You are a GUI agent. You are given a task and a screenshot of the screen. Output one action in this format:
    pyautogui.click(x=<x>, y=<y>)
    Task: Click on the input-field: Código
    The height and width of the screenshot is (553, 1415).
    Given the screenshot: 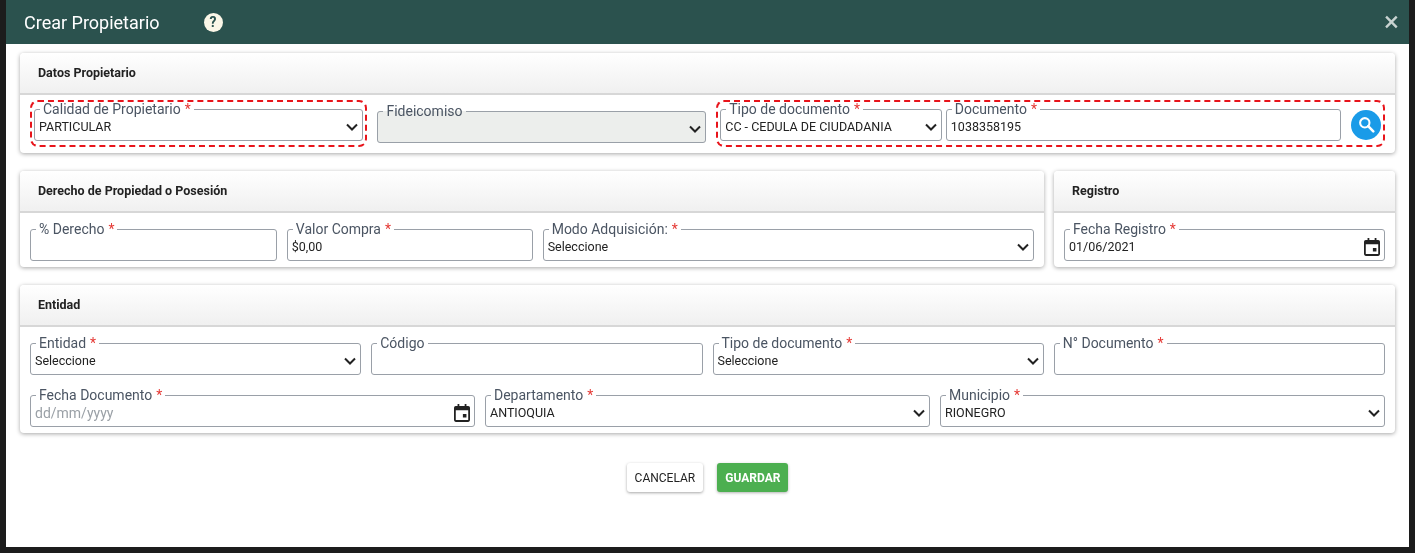 What is the action you would take?
    pyautogui.click(x=537, y=355)
    